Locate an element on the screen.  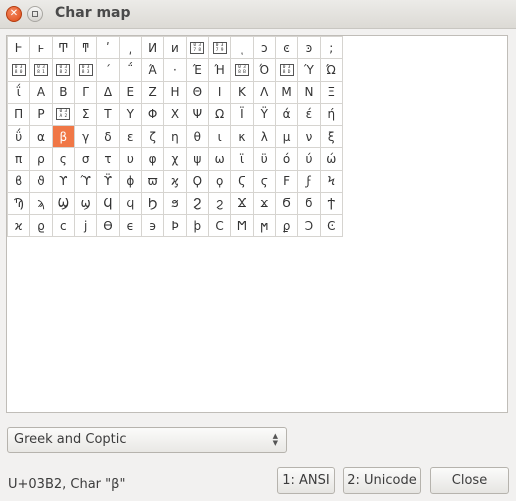
char-cell: Χ is located at coordinates (174, 113).